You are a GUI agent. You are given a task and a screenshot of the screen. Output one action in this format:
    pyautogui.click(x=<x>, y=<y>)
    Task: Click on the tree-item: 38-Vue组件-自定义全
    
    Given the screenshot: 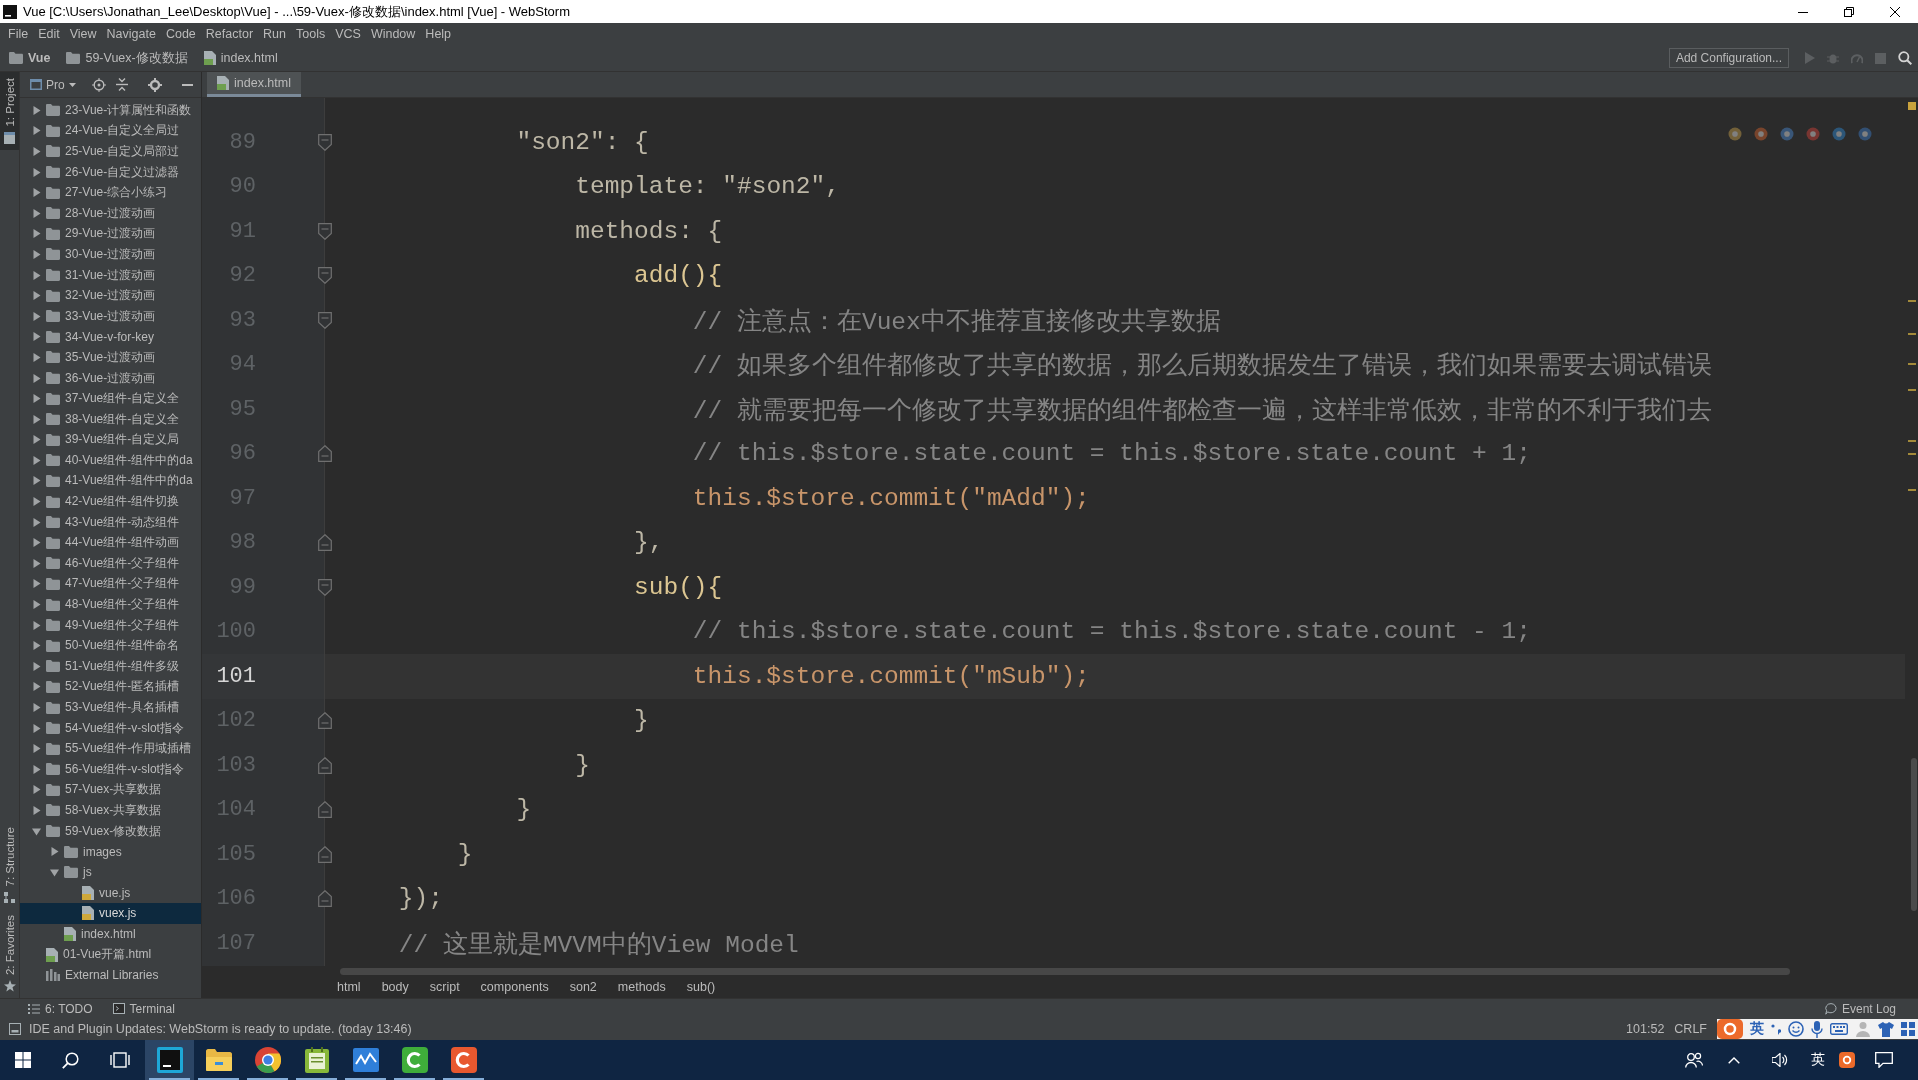 What is the action you would take?
    pyautogui.click(x=110, y=419)
    